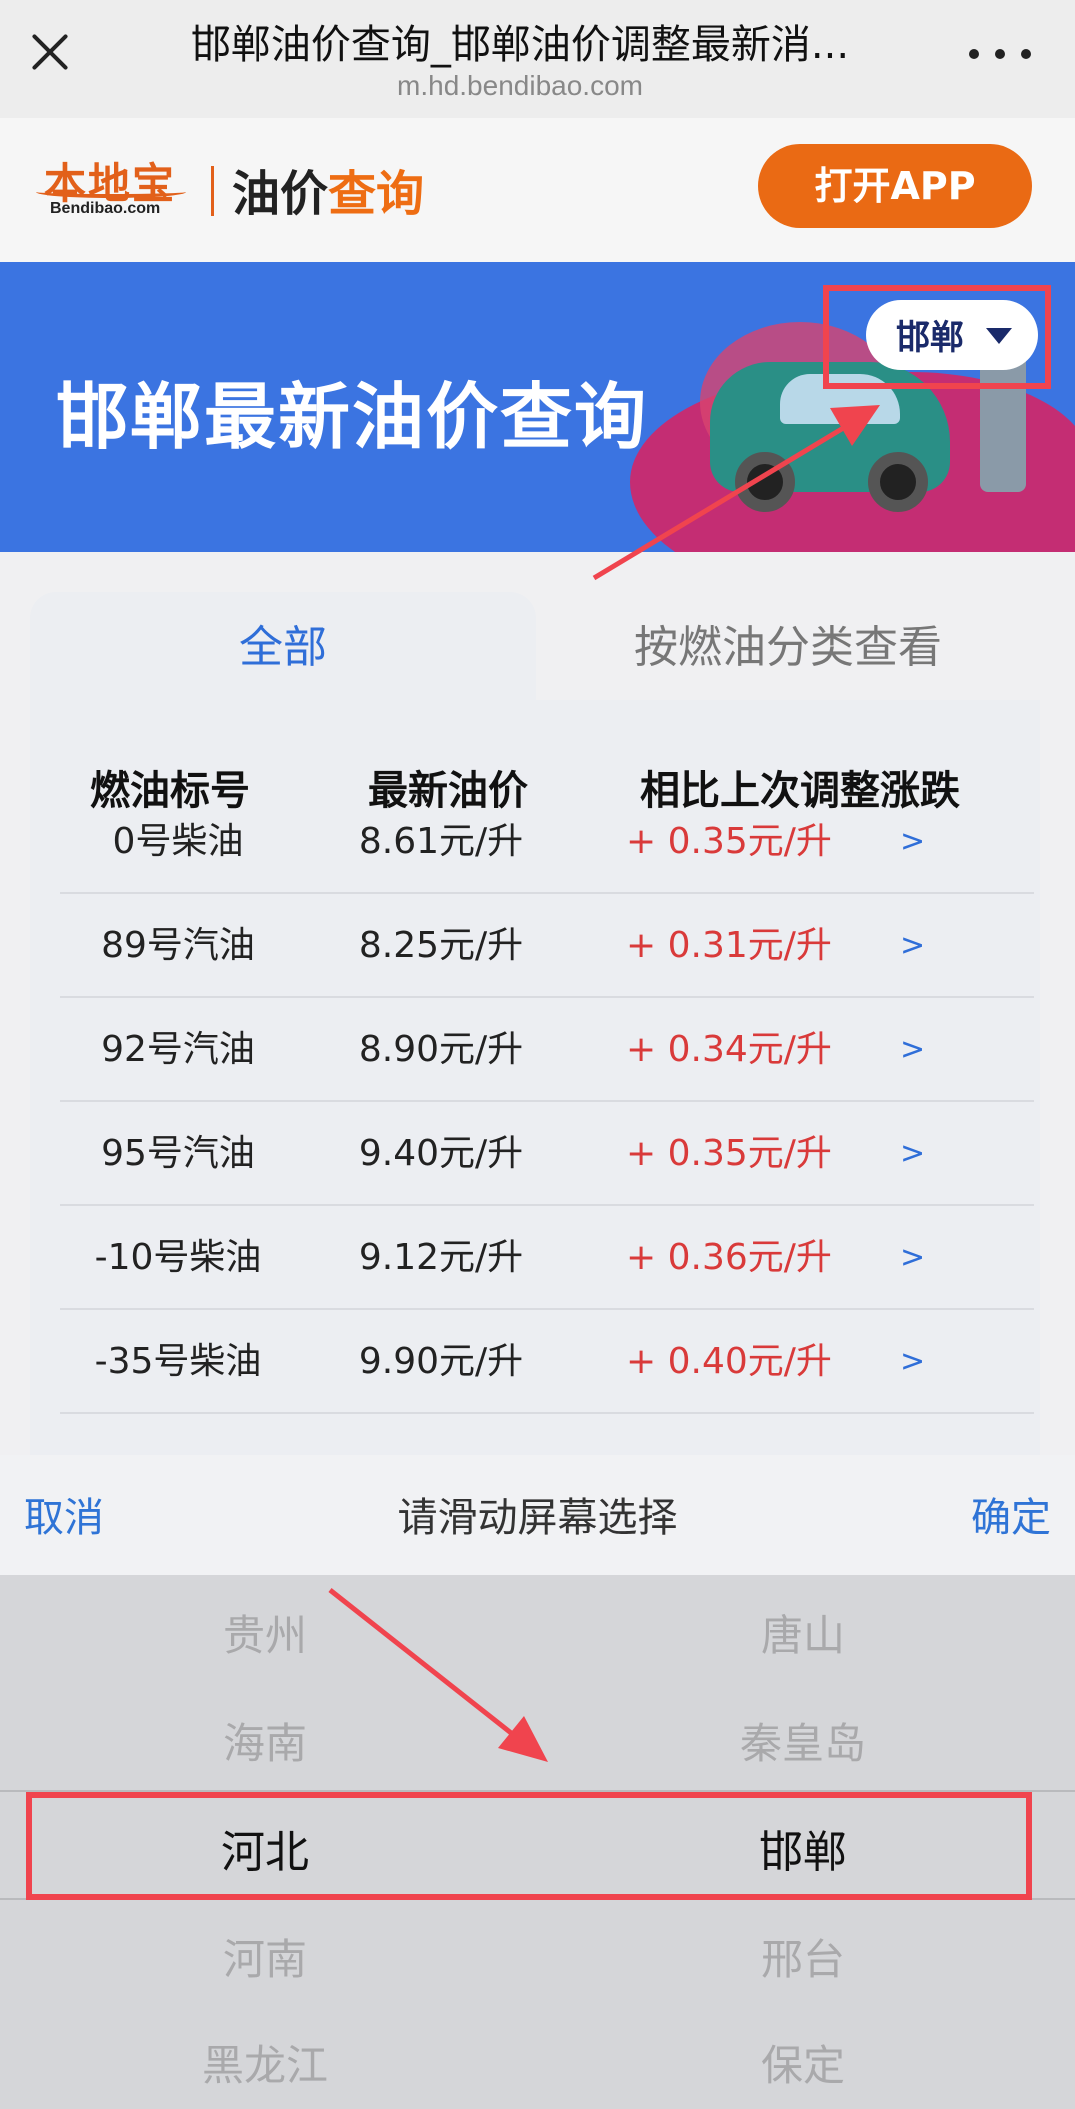 This screenshot has width=1075, height=2109. What do you see at coordinates (729, 1049) in the screenshot?
I see `price-change: + 0.34元/升` at bounding box center [729, 1049].